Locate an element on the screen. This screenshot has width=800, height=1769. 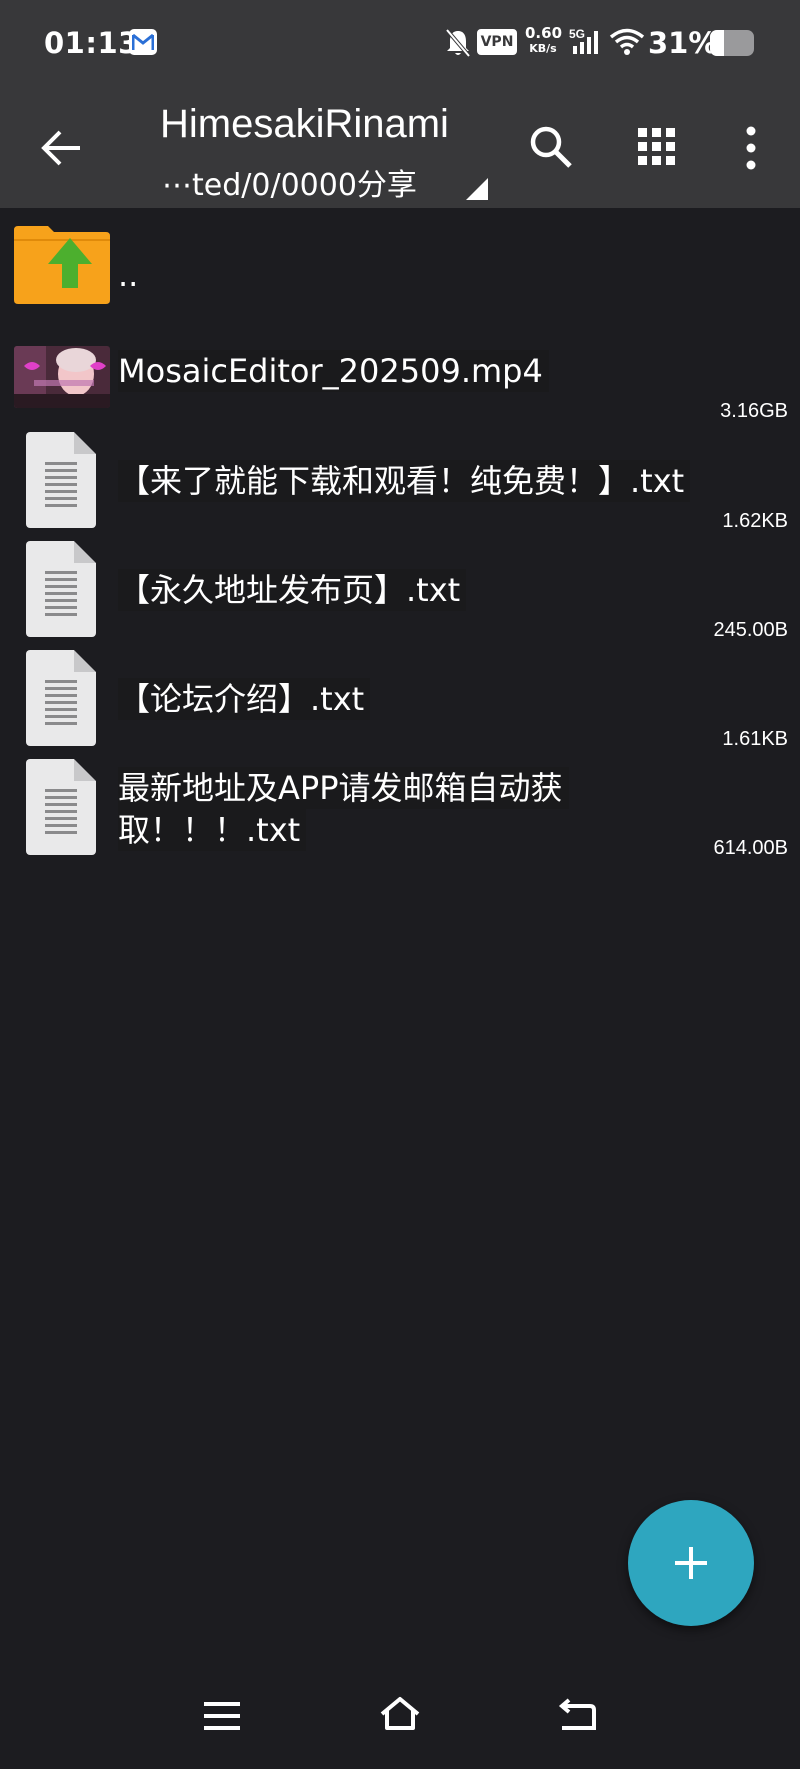
file-size: 1.62KB is located at coordinates (755, 521).